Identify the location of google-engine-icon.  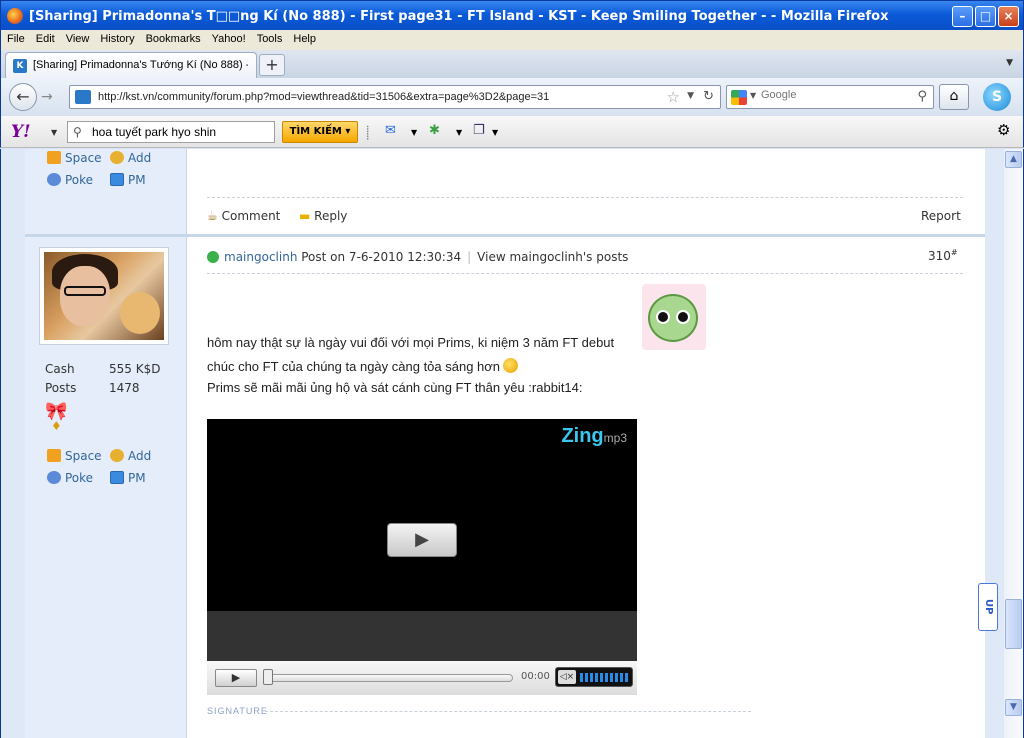
(739, 97).